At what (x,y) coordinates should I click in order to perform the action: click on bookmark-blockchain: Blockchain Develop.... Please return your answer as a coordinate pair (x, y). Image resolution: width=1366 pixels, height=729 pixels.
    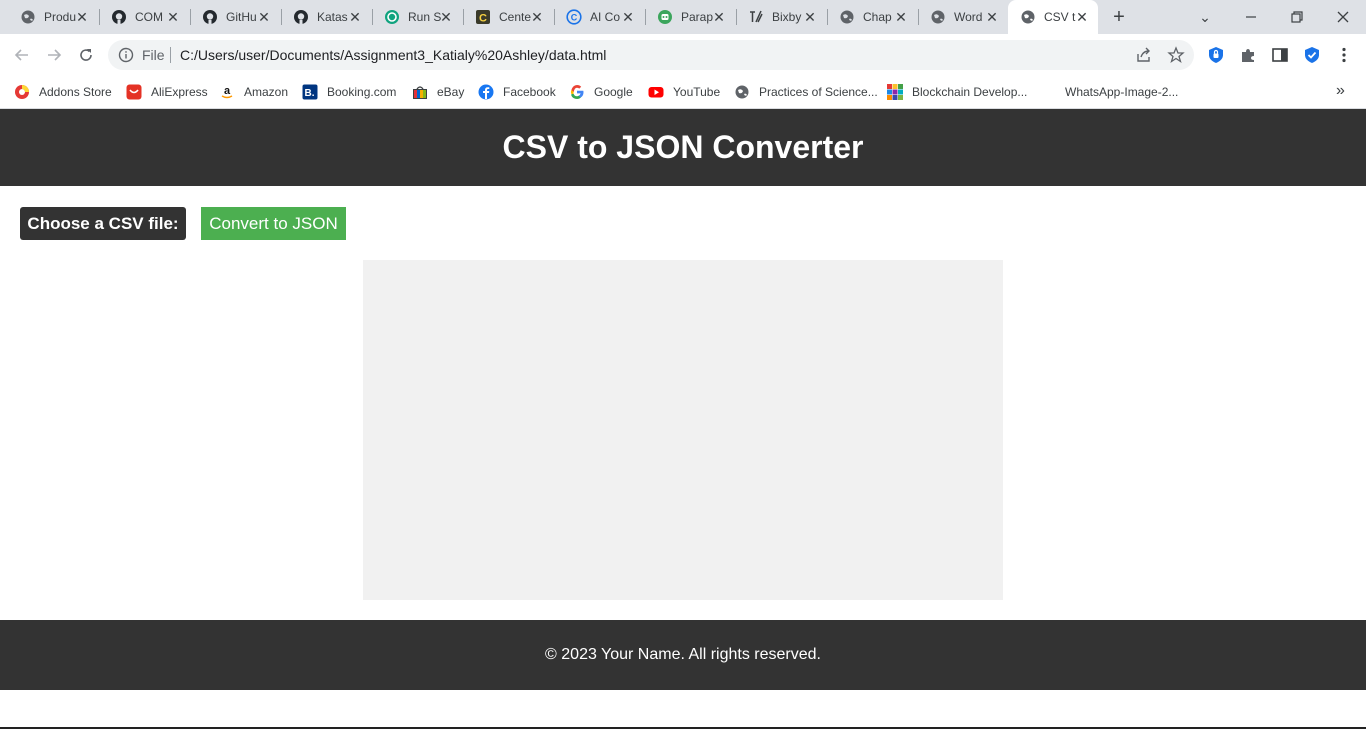
    Looking at the image, I should click on (957, 92).